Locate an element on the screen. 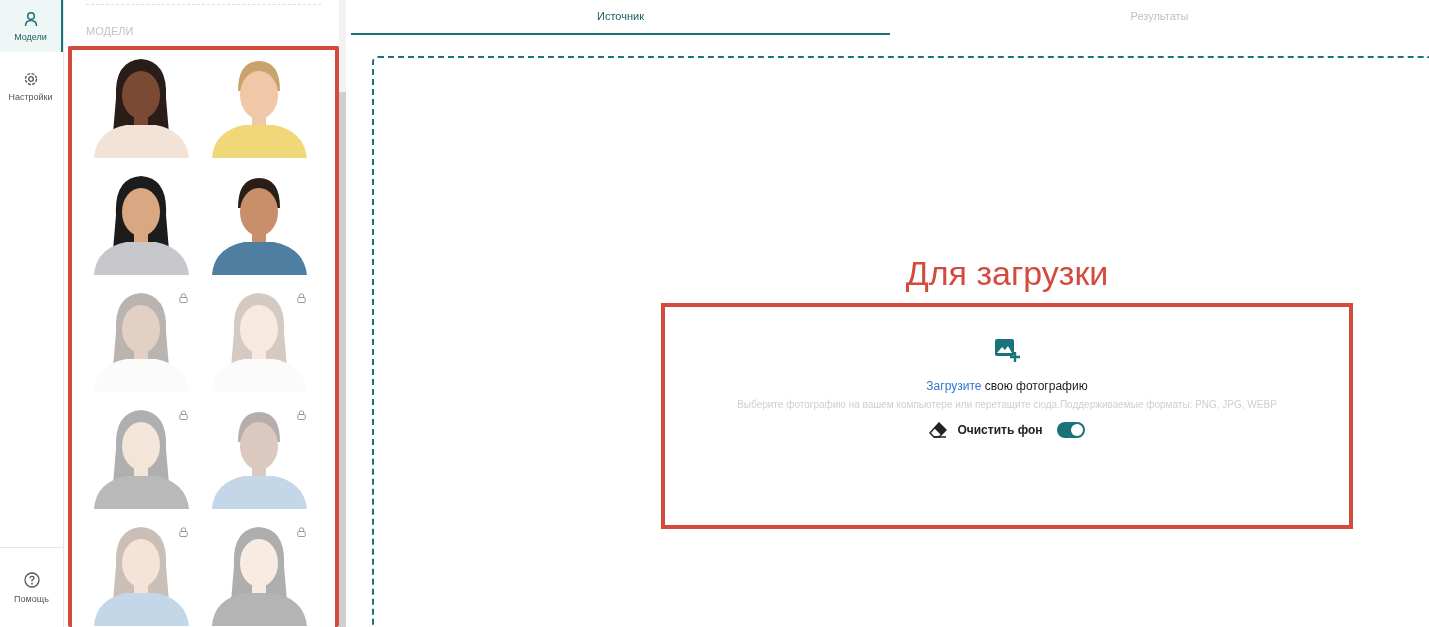 The height and width of the screenshot is (627, 1429). nav-item: Настройки is located at coordinates (31, 86).